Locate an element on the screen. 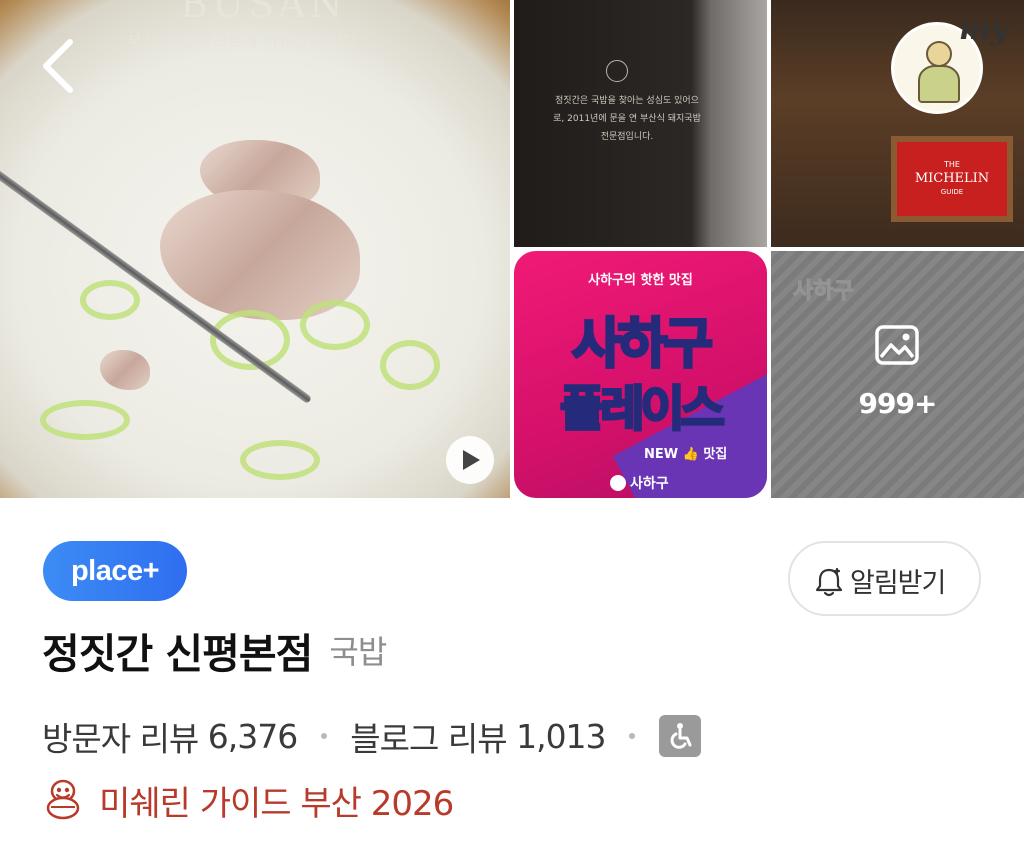  video-play-button is located at coordinates (470, 460).